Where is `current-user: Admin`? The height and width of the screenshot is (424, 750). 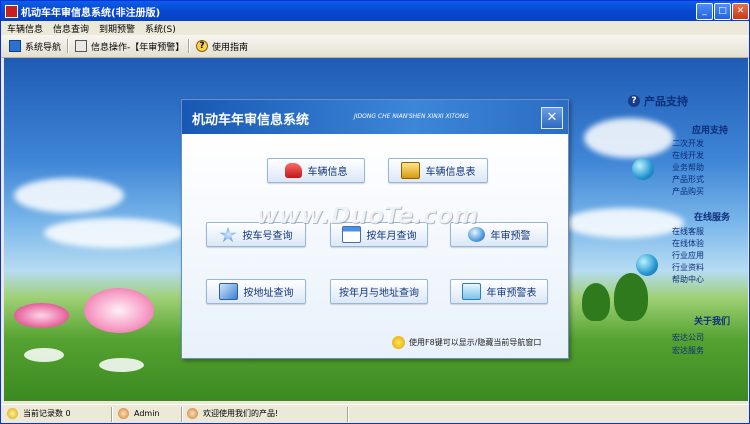 current-user: Admin is located at coordinates (139, 413).